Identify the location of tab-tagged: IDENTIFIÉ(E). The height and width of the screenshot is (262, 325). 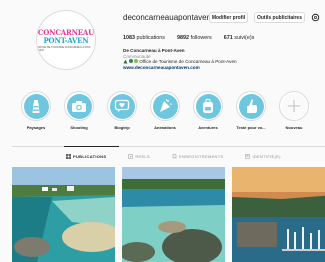
(262, 156).